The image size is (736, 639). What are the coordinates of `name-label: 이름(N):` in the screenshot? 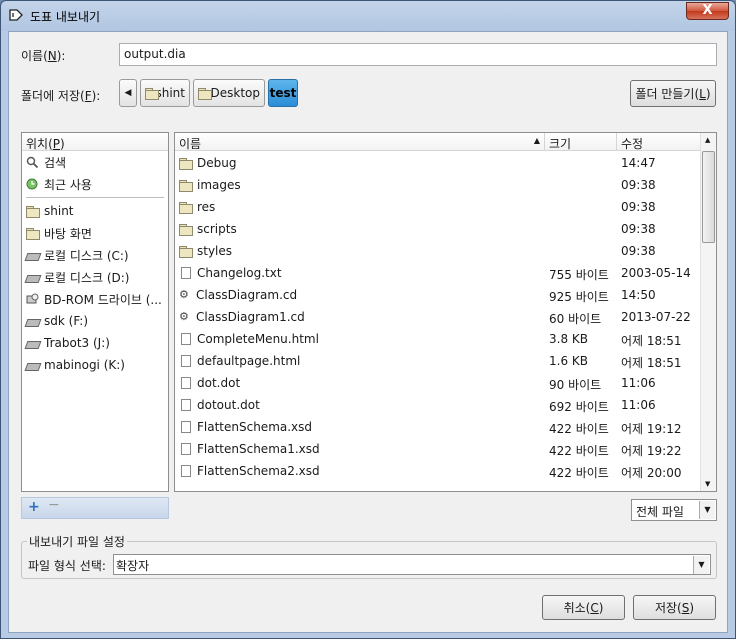 It's located at (43, 56).